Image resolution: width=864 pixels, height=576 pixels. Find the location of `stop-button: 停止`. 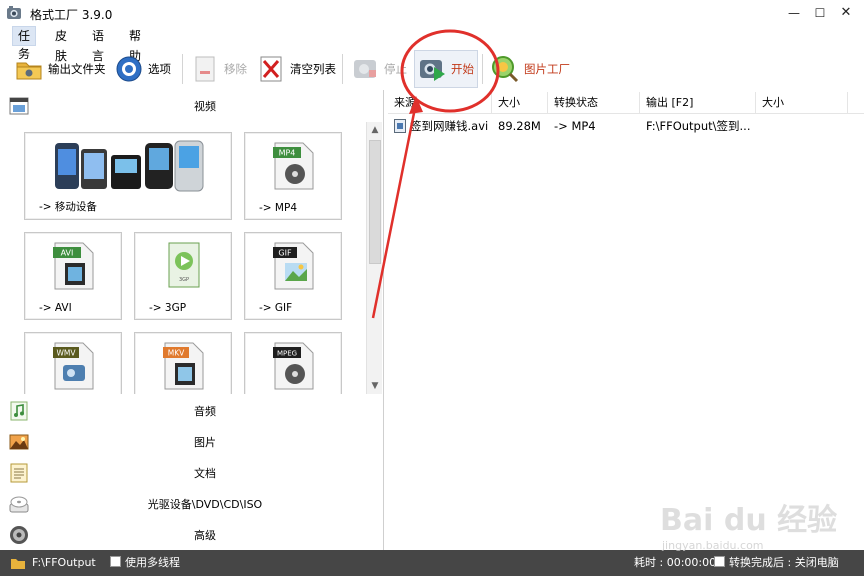

stop-button: 停止 is located at coordinates (378, 69).